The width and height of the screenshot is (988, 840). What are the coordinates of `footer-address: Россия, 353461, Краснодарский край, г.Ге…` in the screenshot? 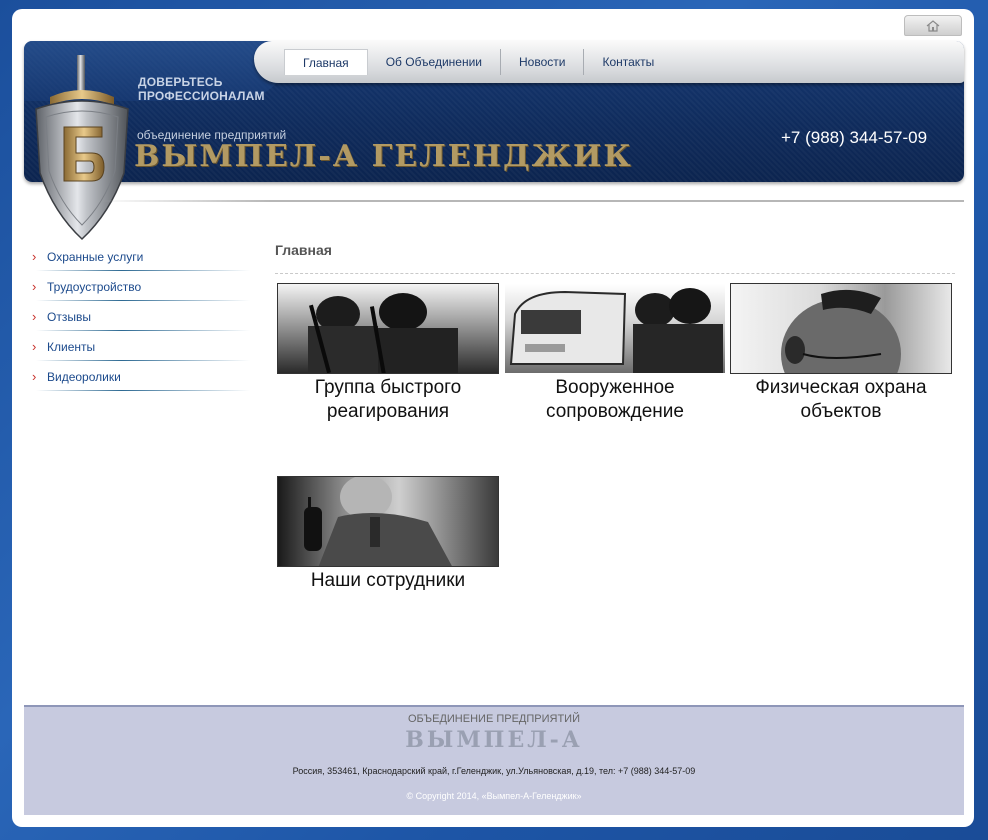 It's located at (494, 771).